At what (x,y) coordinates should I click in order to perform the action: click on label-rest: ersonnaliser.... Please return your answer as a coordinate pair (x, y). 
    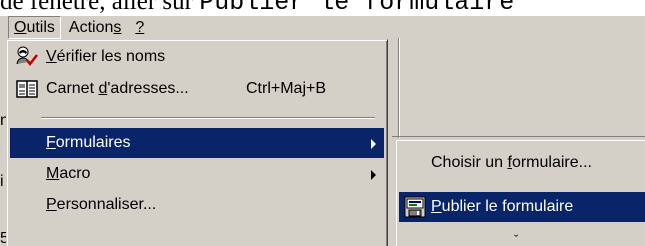
    Looking at the image, I should click on (106, 204).